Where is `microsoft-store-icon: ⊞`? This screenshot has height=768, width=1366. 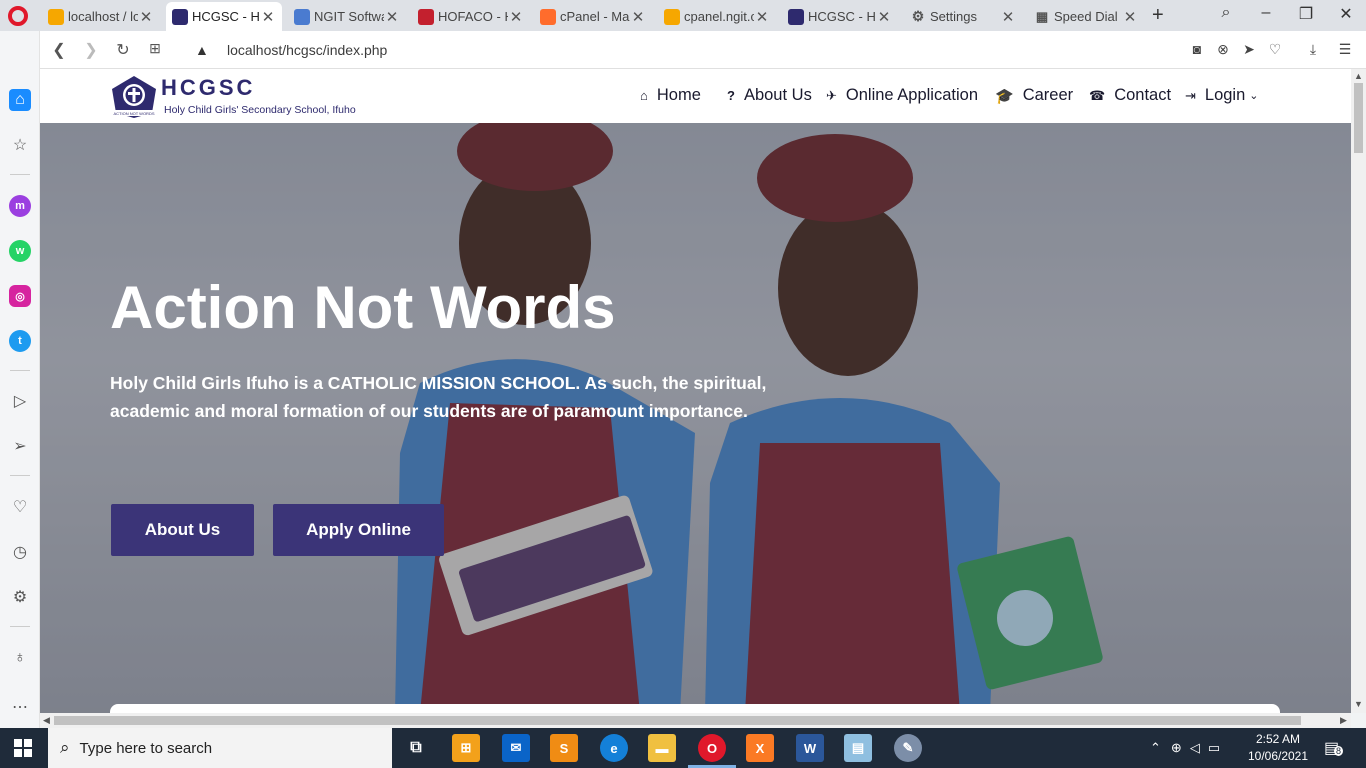 microsoft-store-icon: ⊞ is located at coordinates (466, 748).